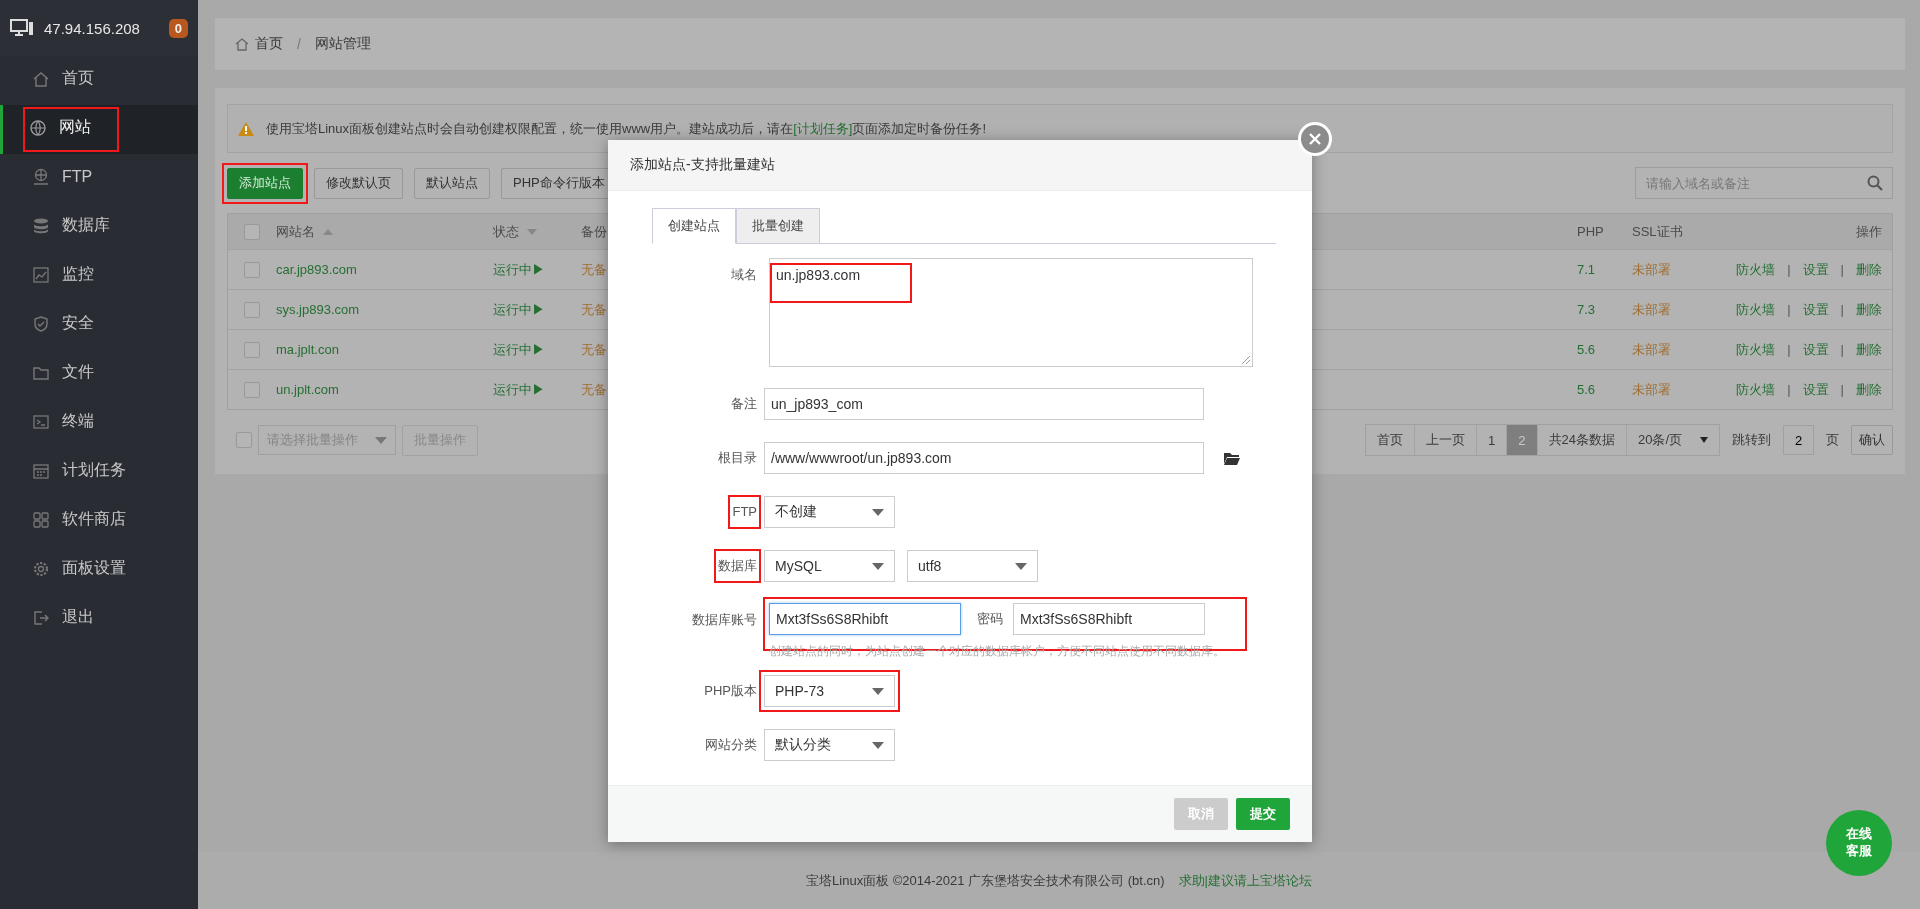  Describe the element at coordinates (1657, 231) in the screenshot. I see `column-header: SSL证书` at that location.